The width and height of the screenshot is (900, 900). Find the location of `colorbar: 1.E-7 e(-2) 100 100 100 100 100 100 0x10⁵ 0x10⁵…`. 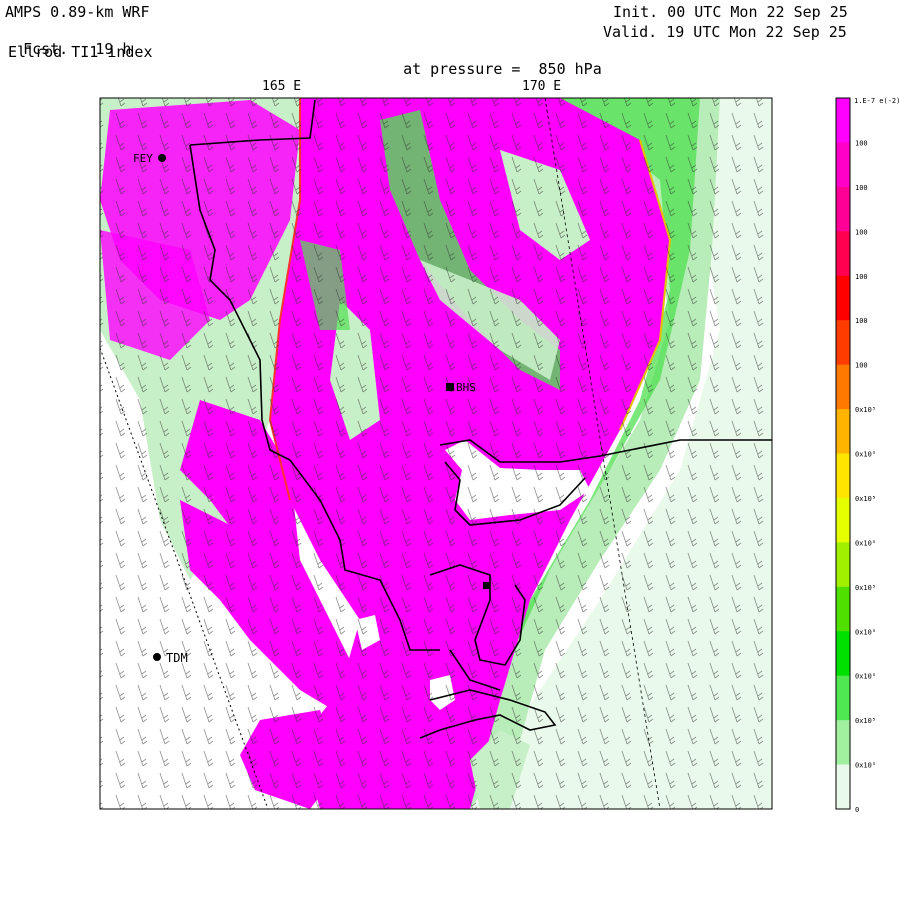

colorbar: 1.E-7 e(-2) 100 100 100 100 100 100 0x10⁵ 0x10⁵… is located at coordinates (867, 455).